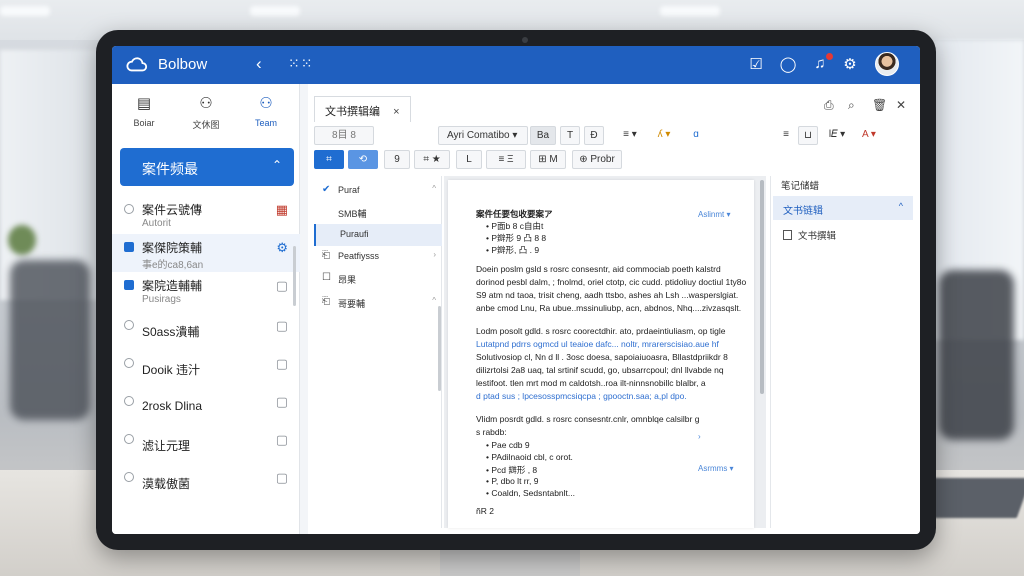 The width and height of the screenshot is (1024, 576). What do you see at coordinates (378, 257) in the screenshot?
I see `outline-item: ⎗ Peatfiysss ›` at bounding box center [378, 257].